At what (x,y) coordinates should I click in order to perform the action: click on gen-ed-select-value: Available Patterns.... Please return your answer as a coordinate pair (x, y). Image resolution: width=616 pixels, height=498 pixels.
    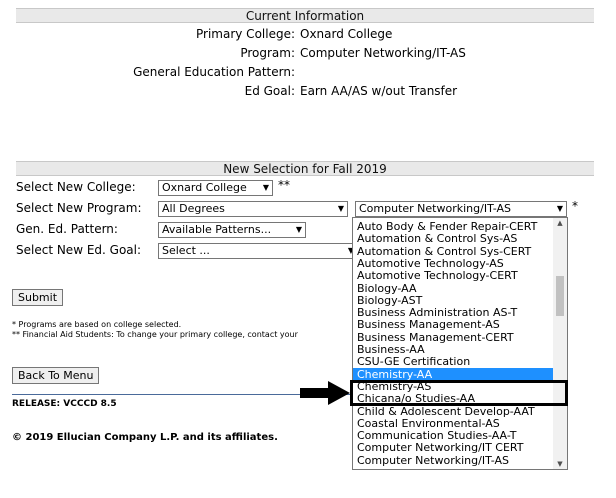
    Looking at the image, I should click on (217, 229).